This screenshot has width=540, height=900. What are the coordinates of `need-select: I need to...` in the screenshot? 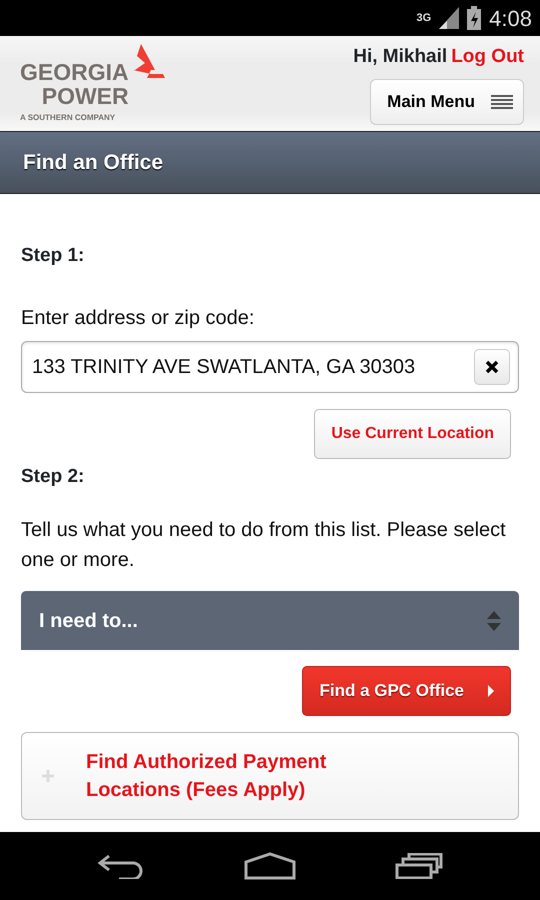 It's located at (270, 620).